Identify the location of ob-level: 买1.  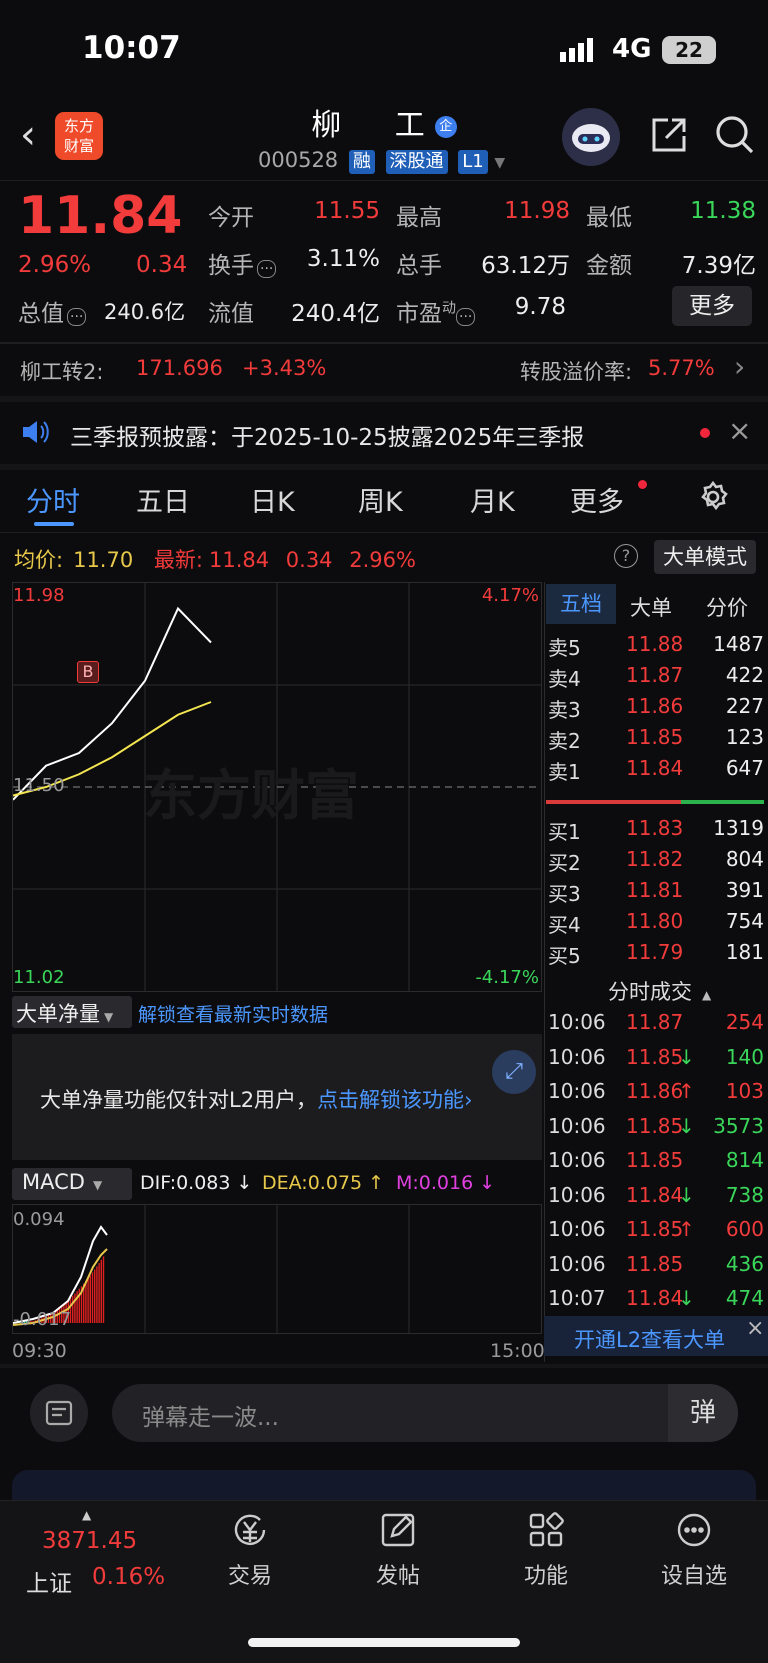
(564, 832).